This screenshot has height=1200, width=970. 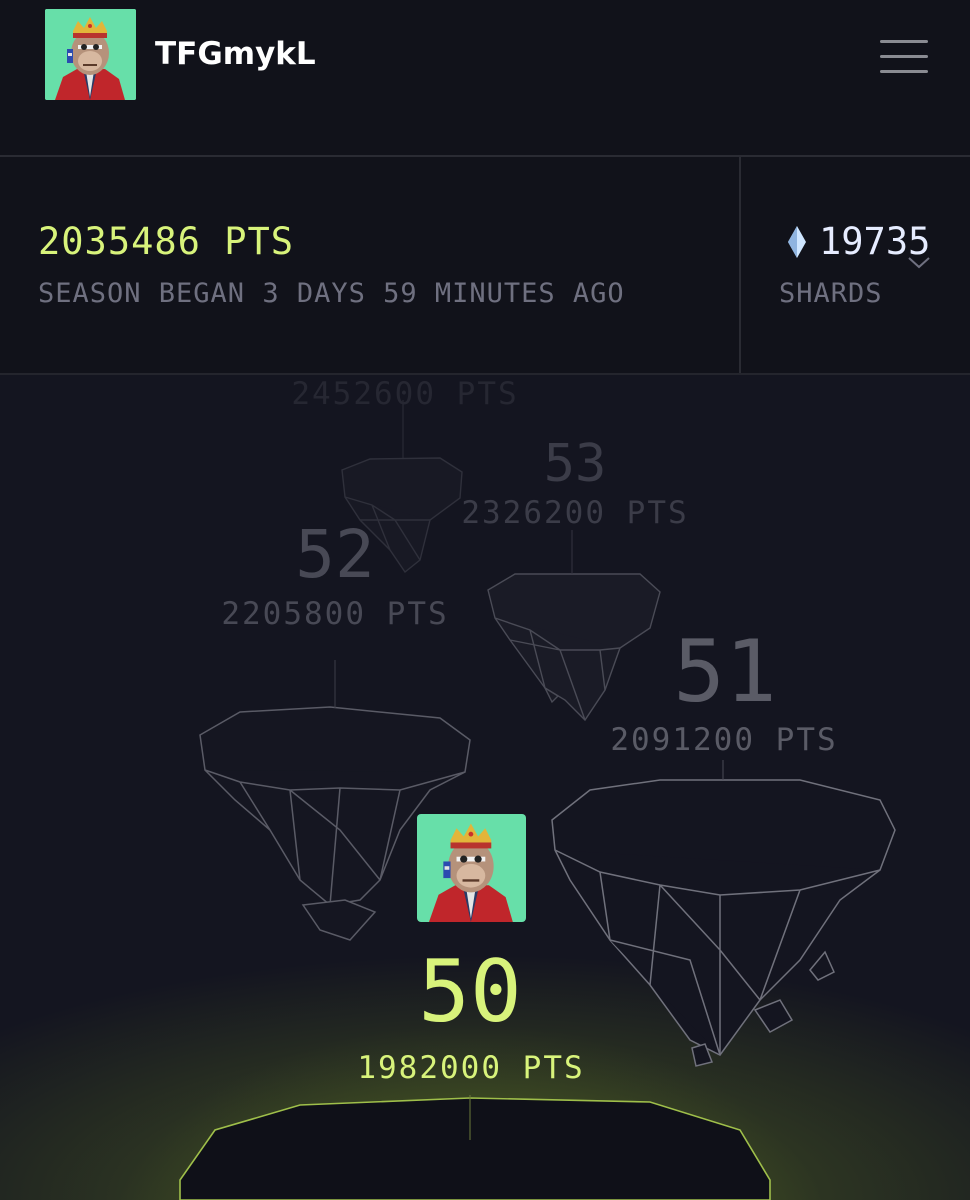 What do you see at coordinates (335, 554) in the screenshot?
I see `level-52-number: 52` at bounding box center [335, 554].